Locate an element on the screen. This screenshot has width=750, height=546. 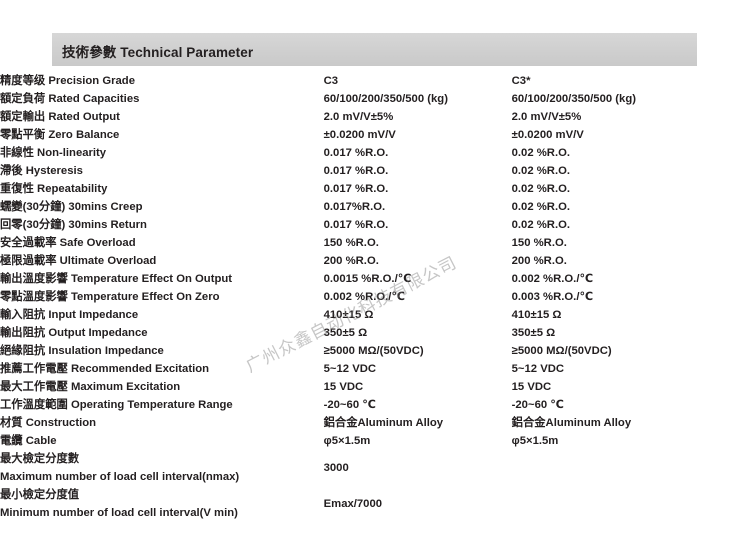
parameter-value-c3star: 5~12 VDC is located at coordinates (538, 369).